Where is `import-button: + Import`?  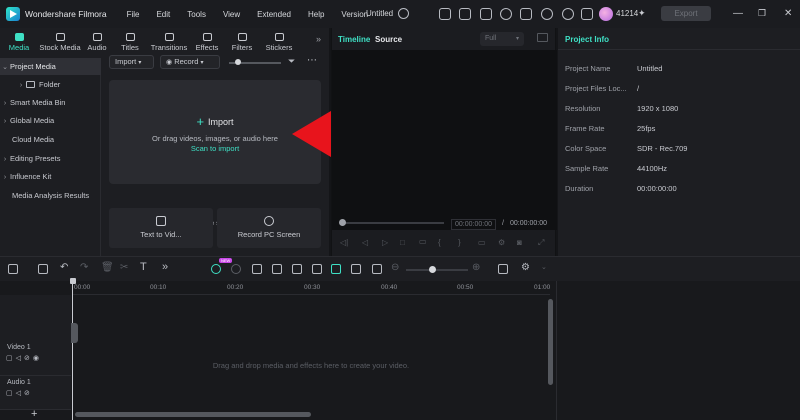
import-button: + Import is located at coordinates (215, 121).